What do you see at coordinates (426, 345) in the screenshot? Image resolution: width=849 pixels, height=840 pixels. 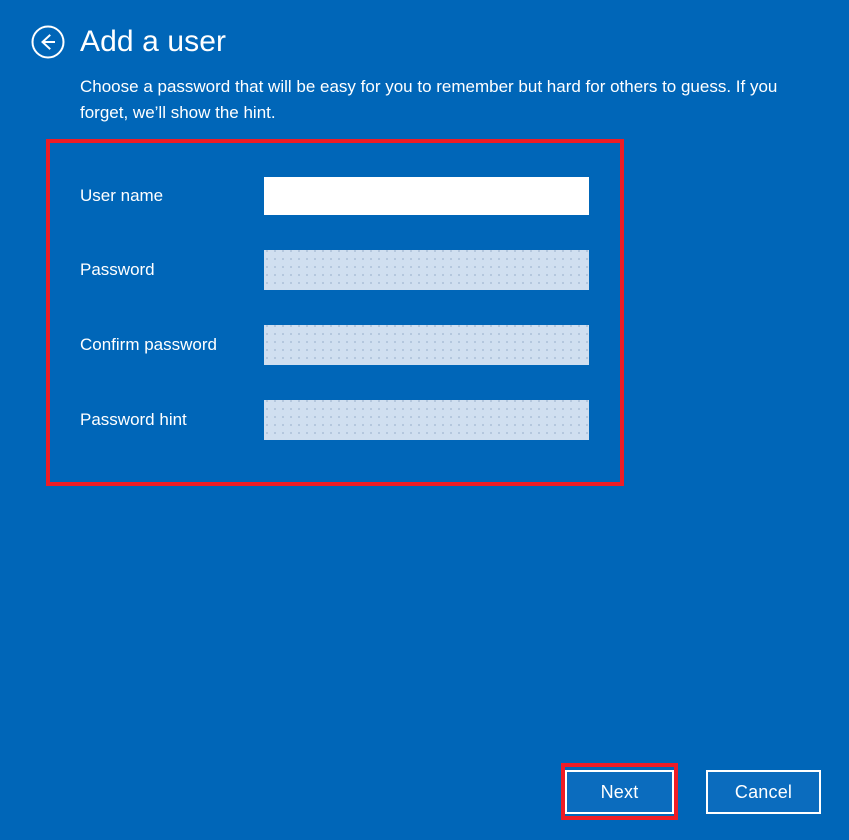 I see `confirm-password-input` at bounding box center [426, 345].